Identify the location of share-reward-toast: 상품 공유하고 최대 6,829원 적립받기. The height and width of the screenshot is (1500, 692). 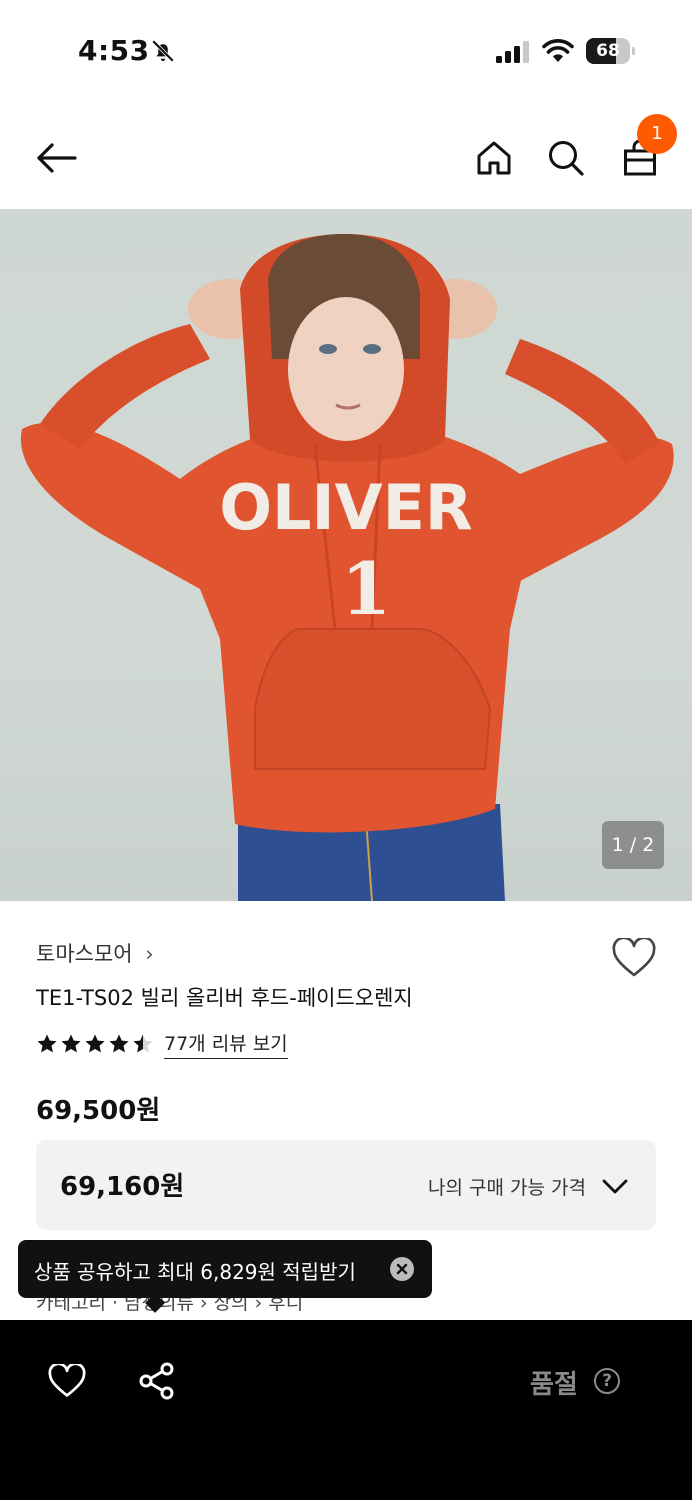
(225, 1269).